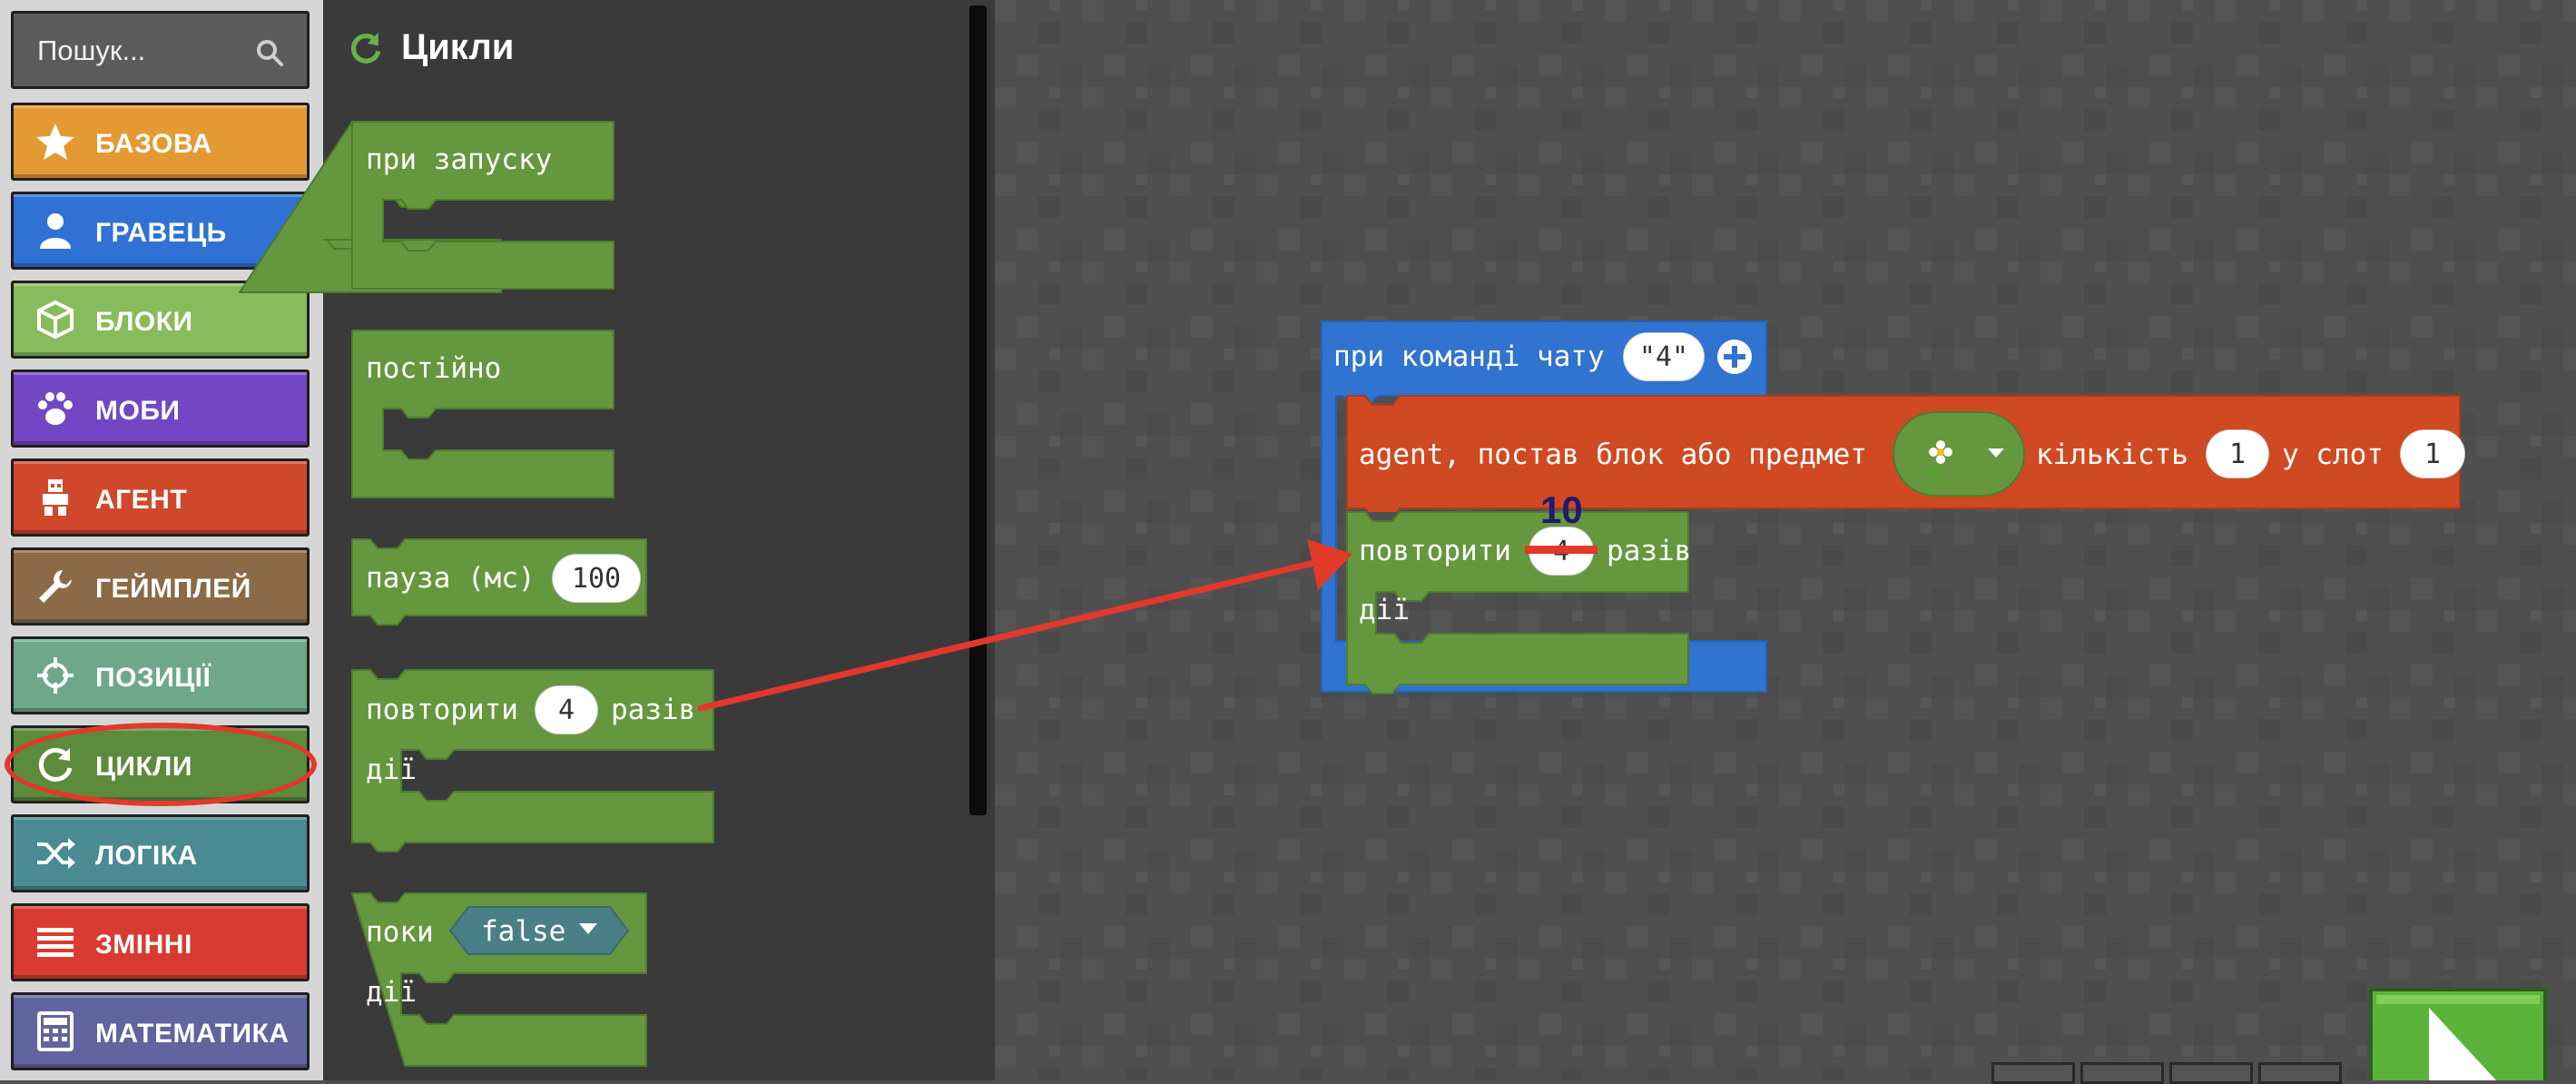  What do you see at coordinates (2458, 1034) in the screenshot?
I see `run-button` at bounding box center [2458, 1034].